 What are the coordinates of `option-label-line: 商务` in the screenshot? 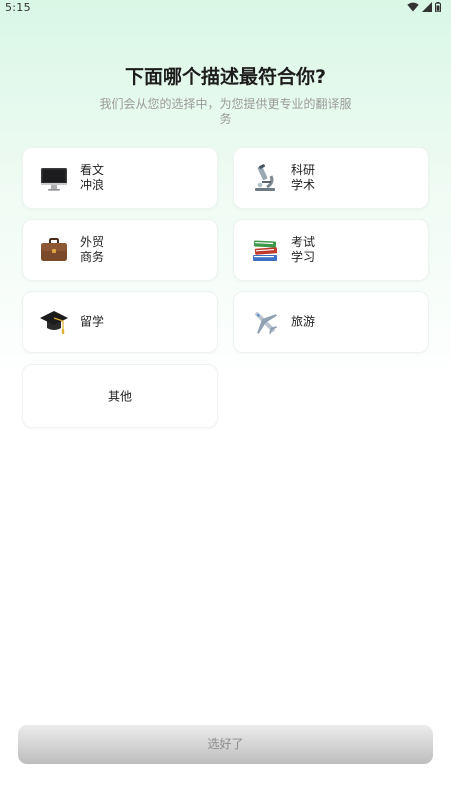 It's located at (92, 257).